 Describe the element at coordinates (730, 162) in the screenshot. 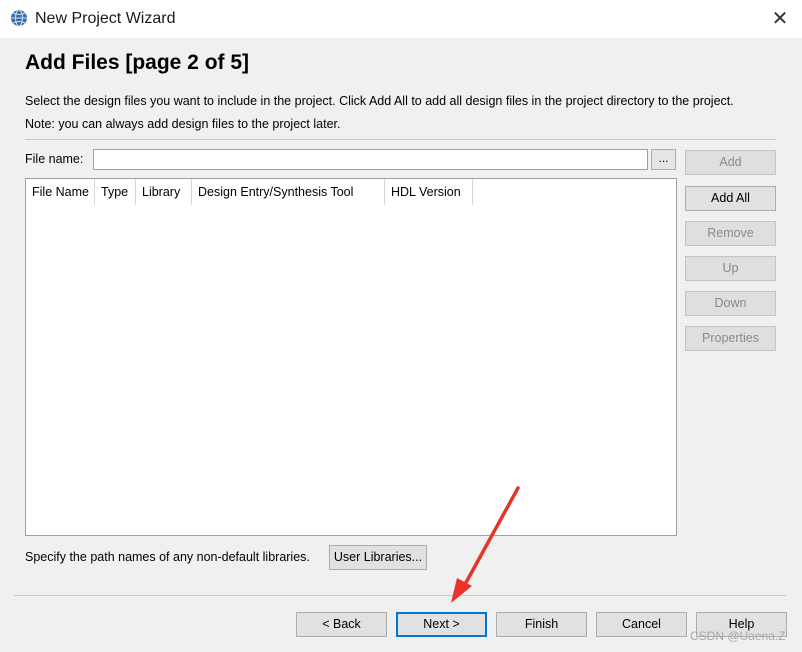

I see `add-button: Add` at that location.